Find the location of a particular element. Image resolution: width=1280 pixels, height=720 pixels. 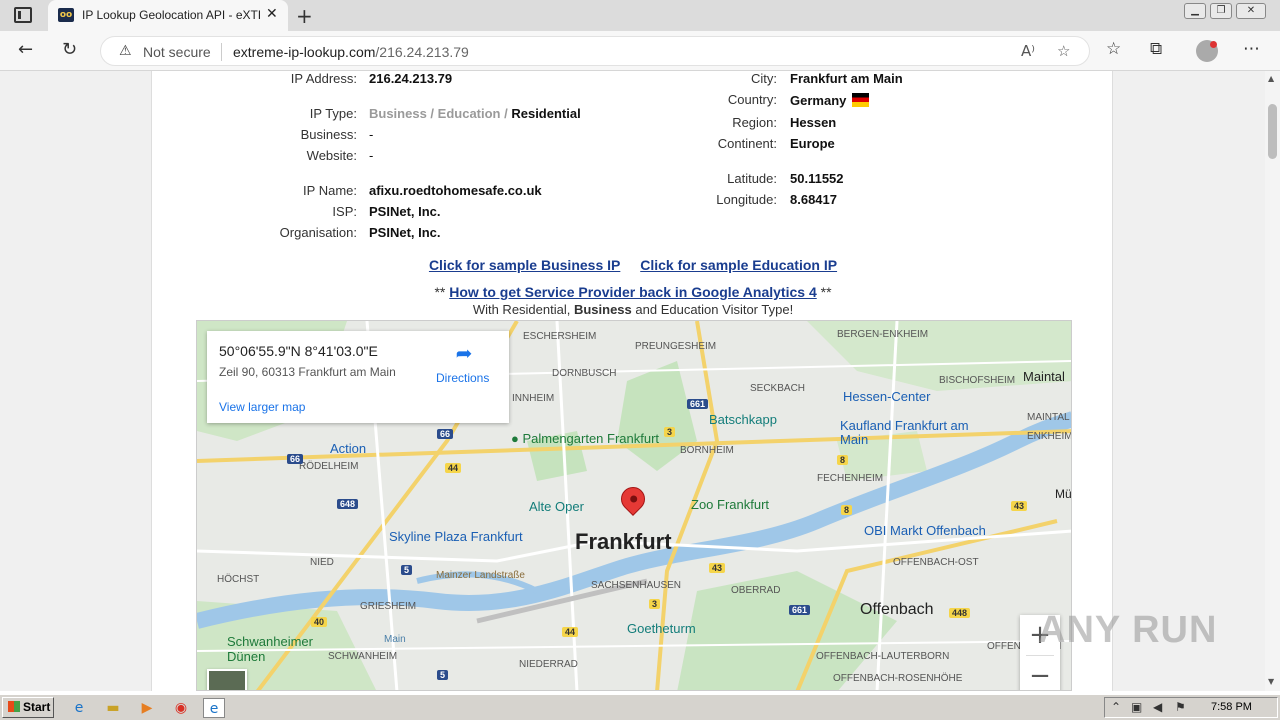

tab-close-icon: ✕ is located at coordinates (272, 14).